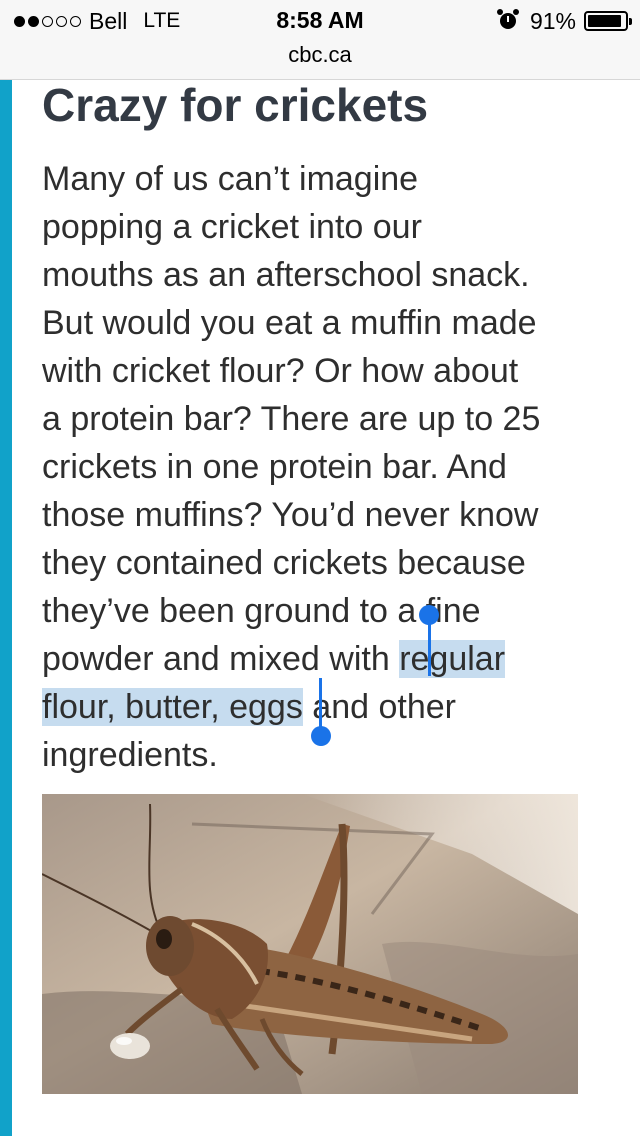 The image size is (640, 1136). What do you see at coordinates (289, 323) in the screenshot?
I see `paragraph-line: But would you eat a muffin made` at bounding box center [289, 323].